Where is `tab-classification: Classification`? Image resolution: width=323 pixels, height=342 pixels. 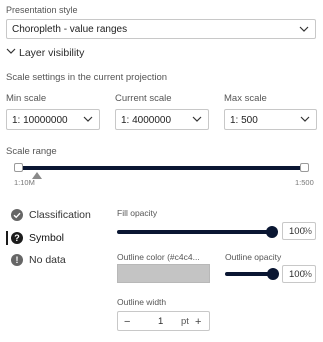 tab-classification: Classification is located at coordinates (51, 215).